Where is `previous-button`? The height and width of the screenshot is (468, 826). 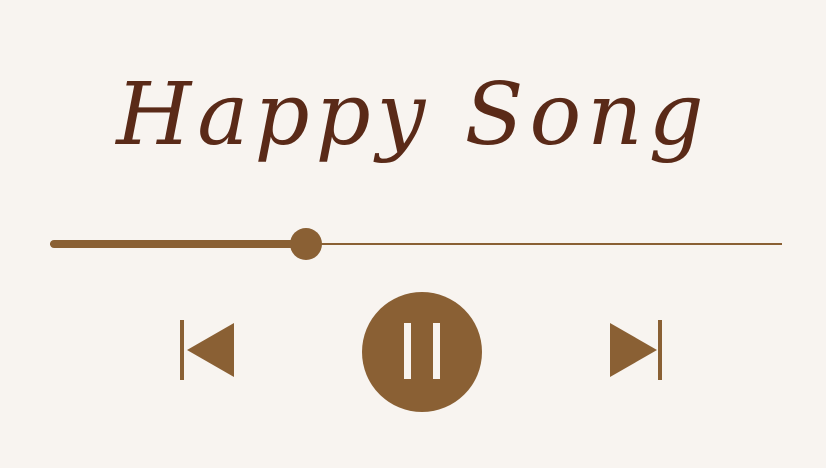
previous-button is located at coordinates (208, 350).